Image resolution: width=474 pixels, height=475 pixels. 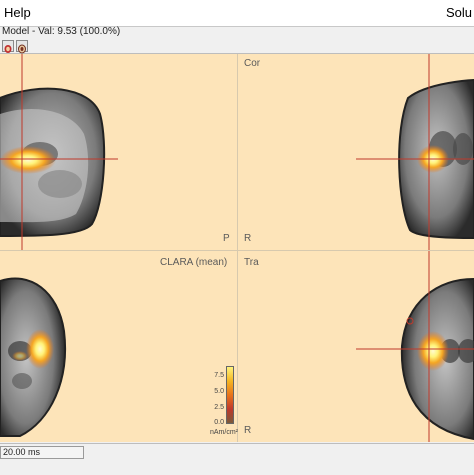 What do you see at coordinates (28, 160) in the screenshot?
I see `sagittal-hotspot` at bounding box center [28, 160].